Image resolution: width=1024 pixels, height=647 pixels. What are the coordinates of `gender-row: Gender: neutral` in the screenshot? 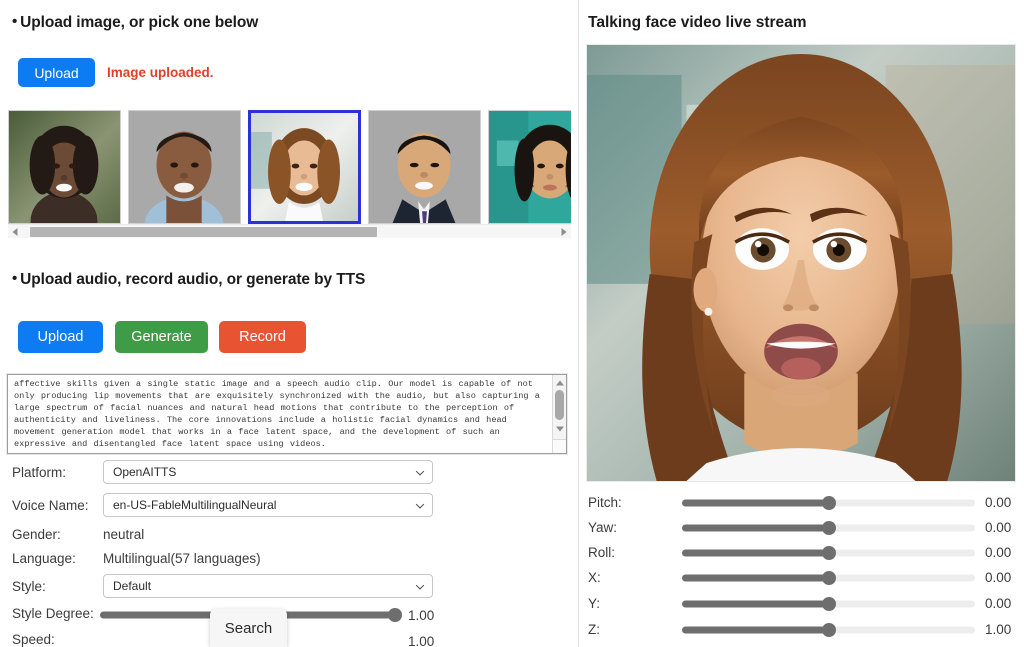 It's located at (224, 534).